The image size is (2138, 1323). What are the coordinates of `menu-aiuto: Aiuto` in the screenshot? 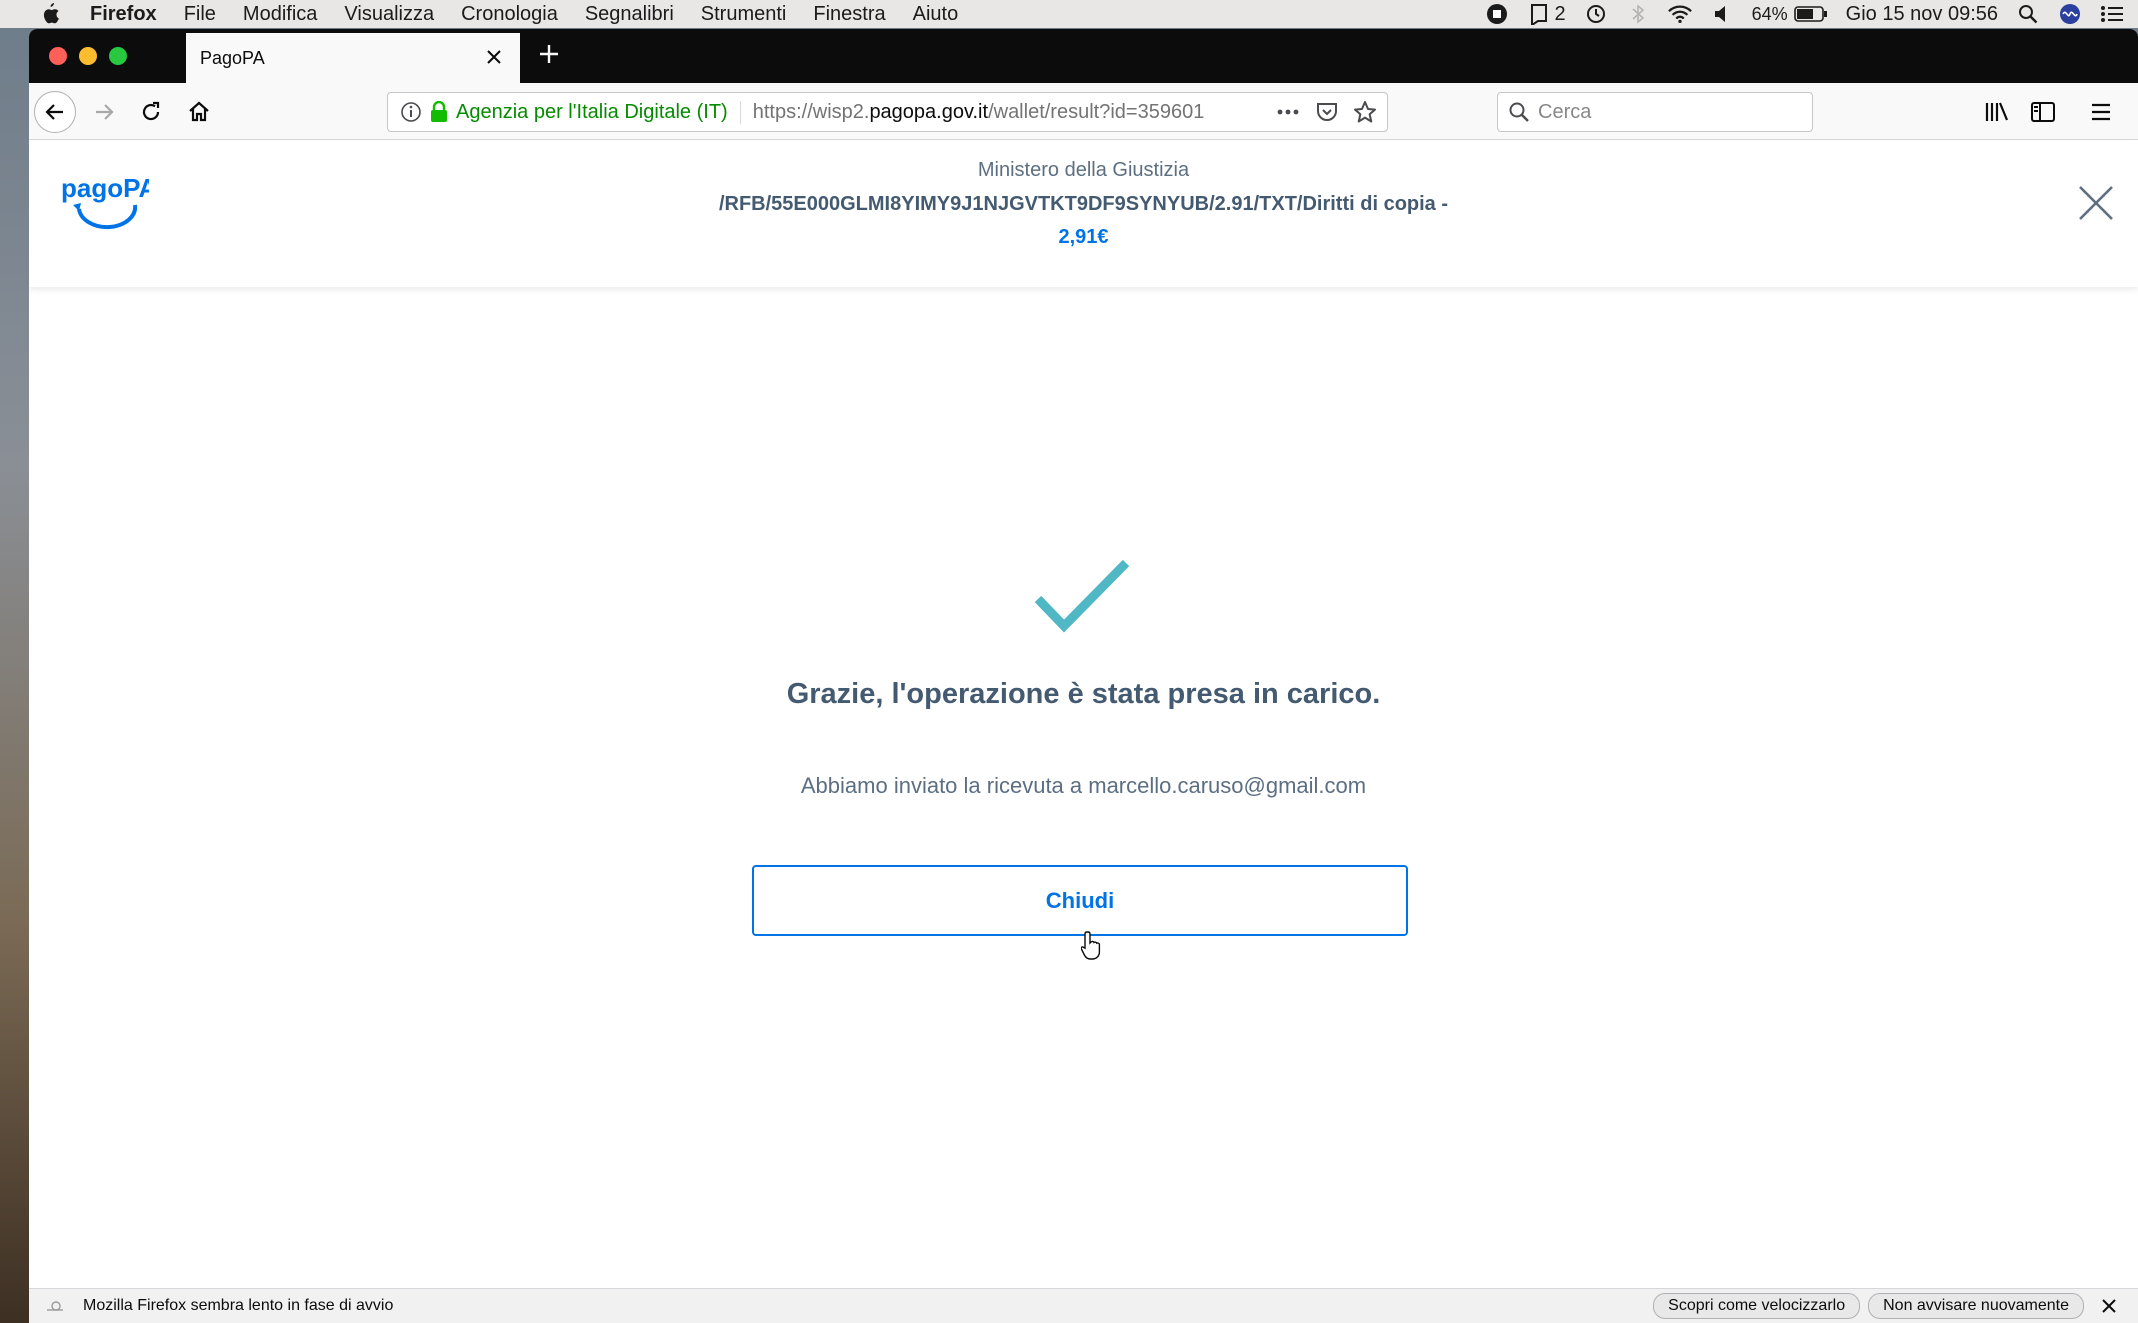 It's located at (936, 14).